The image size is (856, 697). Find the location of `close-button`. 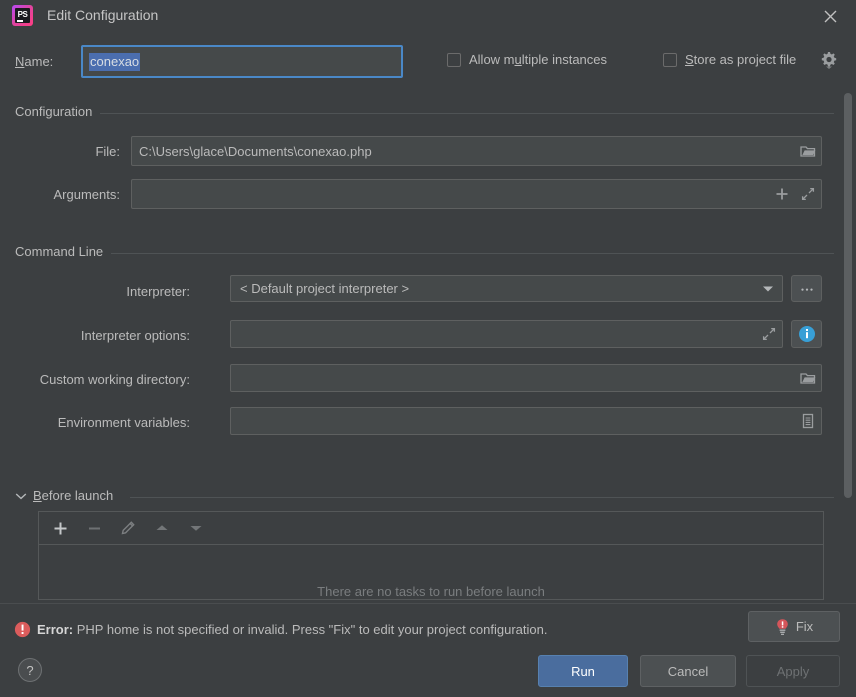

close-button is located at coordinates (830, 16).